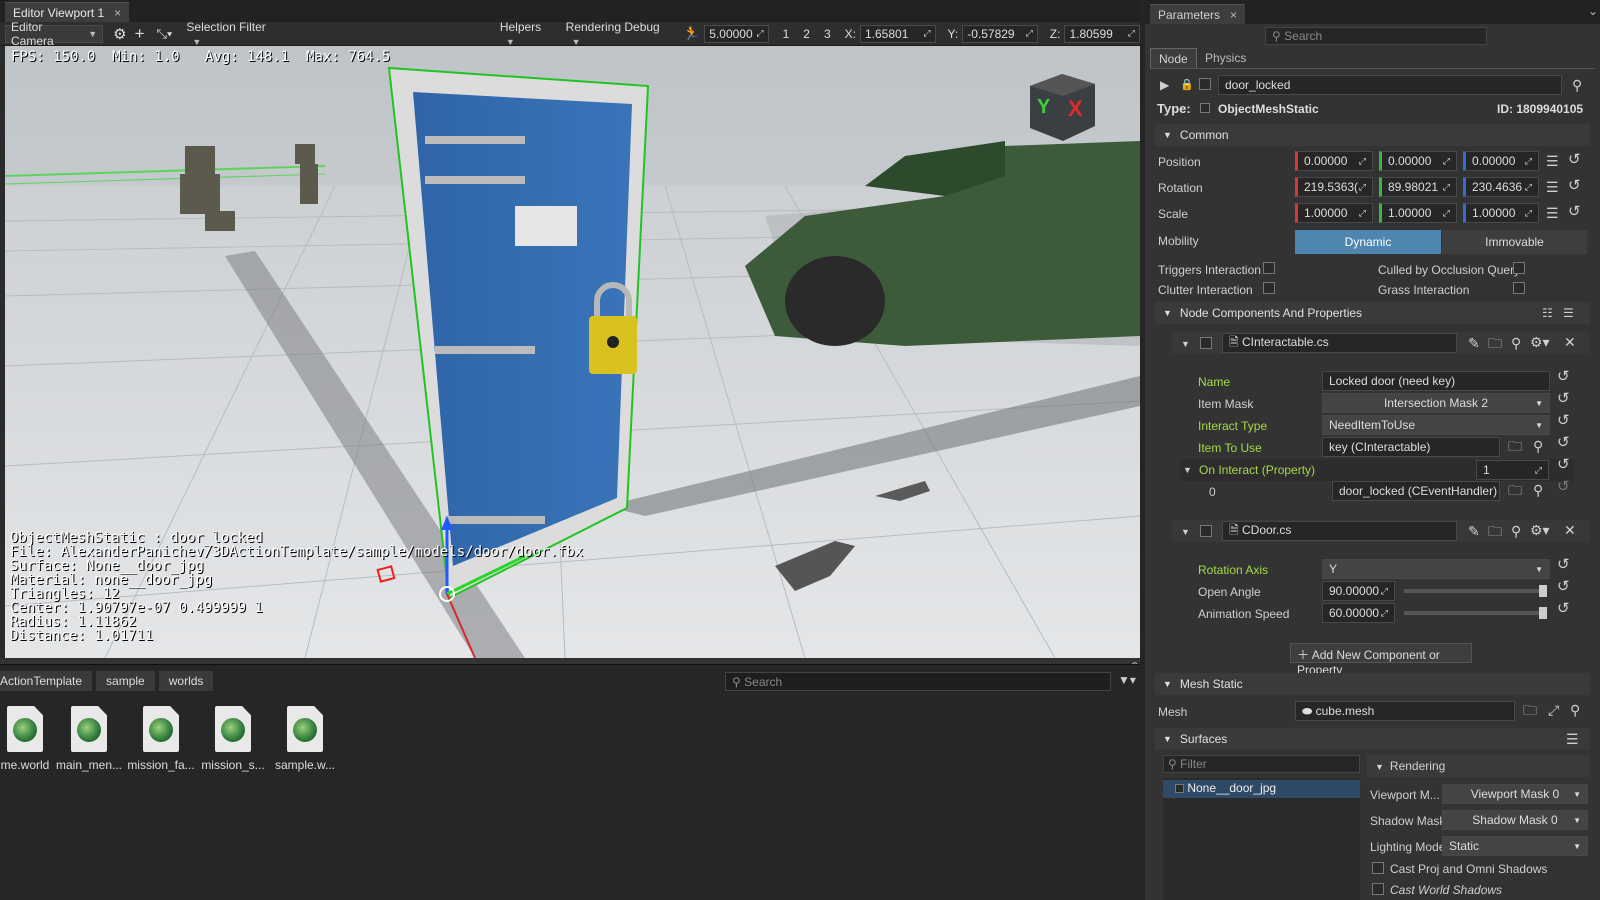  Describe the element at coordinates (1568, 313) in the screenshot. I see `collapse-all-icon: ☰` at that location.